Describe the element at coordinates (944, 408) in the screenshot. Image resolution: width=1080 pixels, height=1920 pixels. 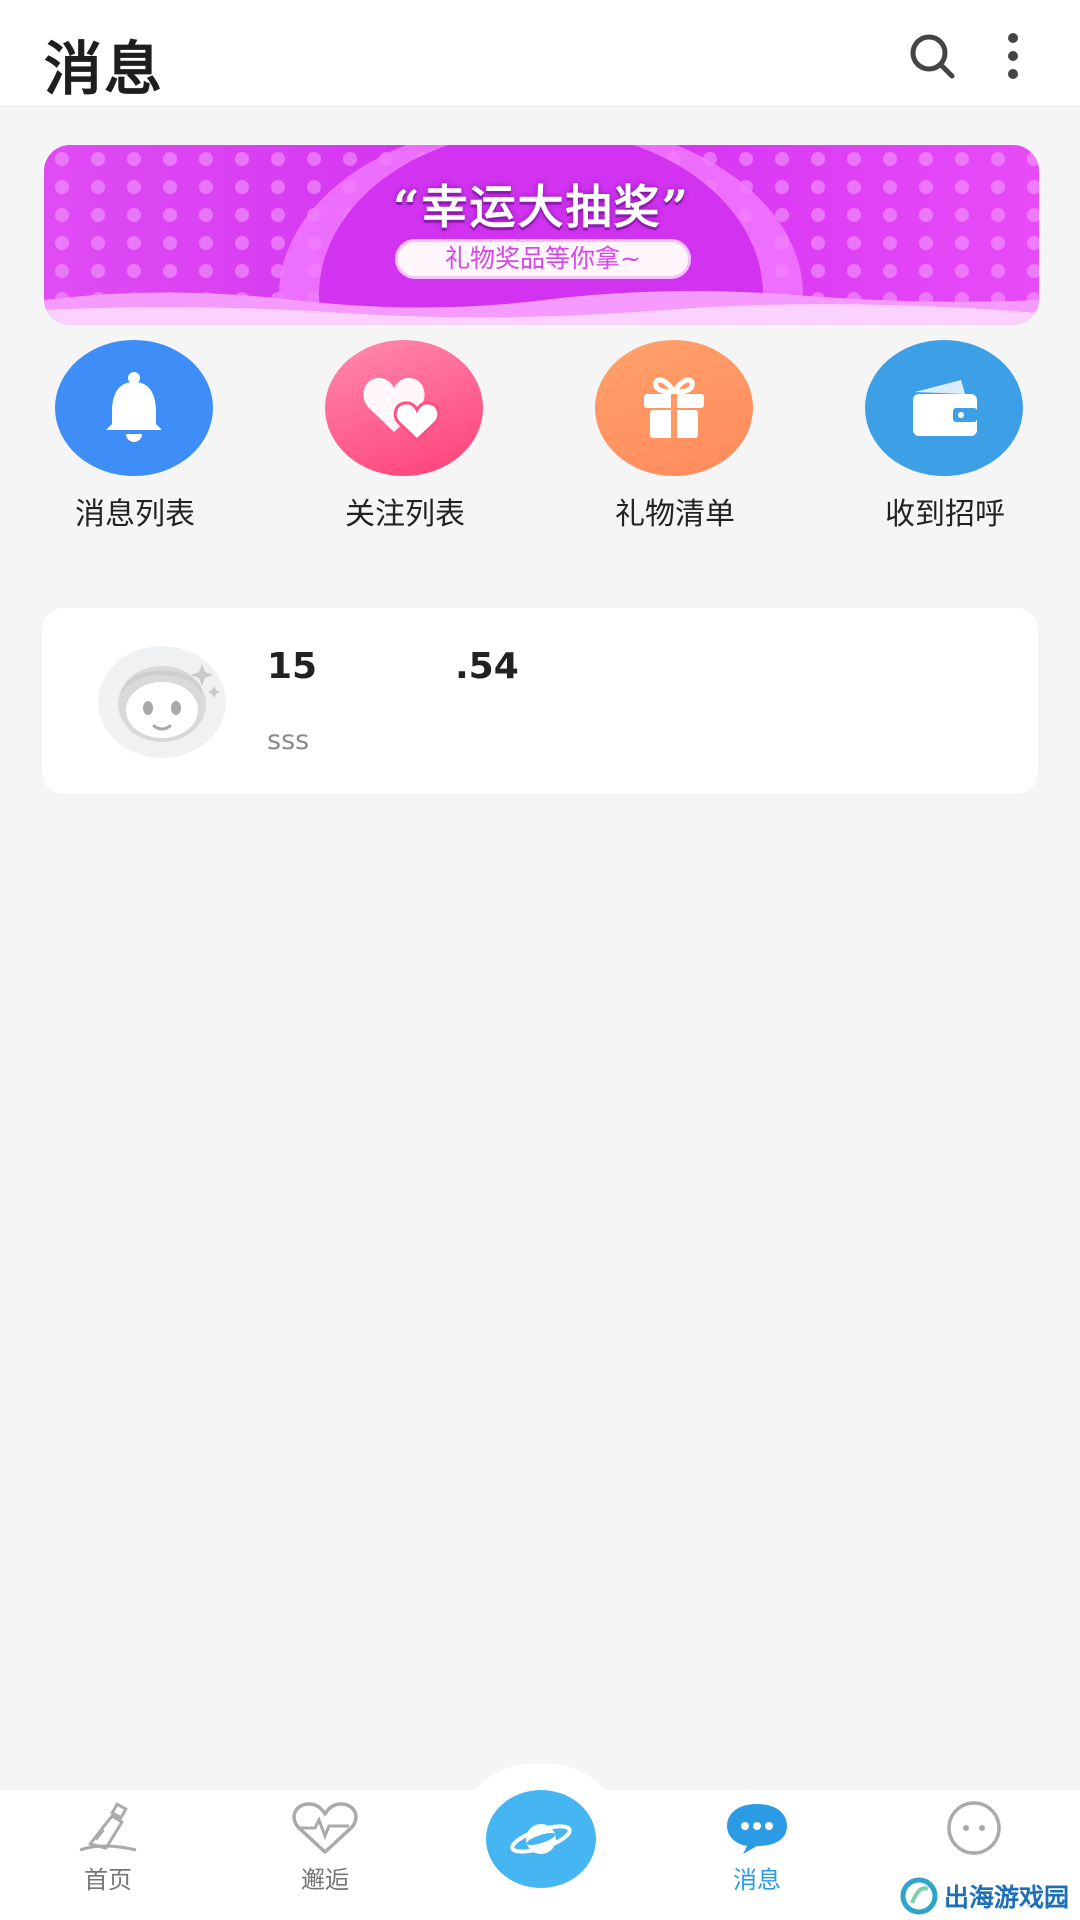
I see `wallet-icon` at that location.